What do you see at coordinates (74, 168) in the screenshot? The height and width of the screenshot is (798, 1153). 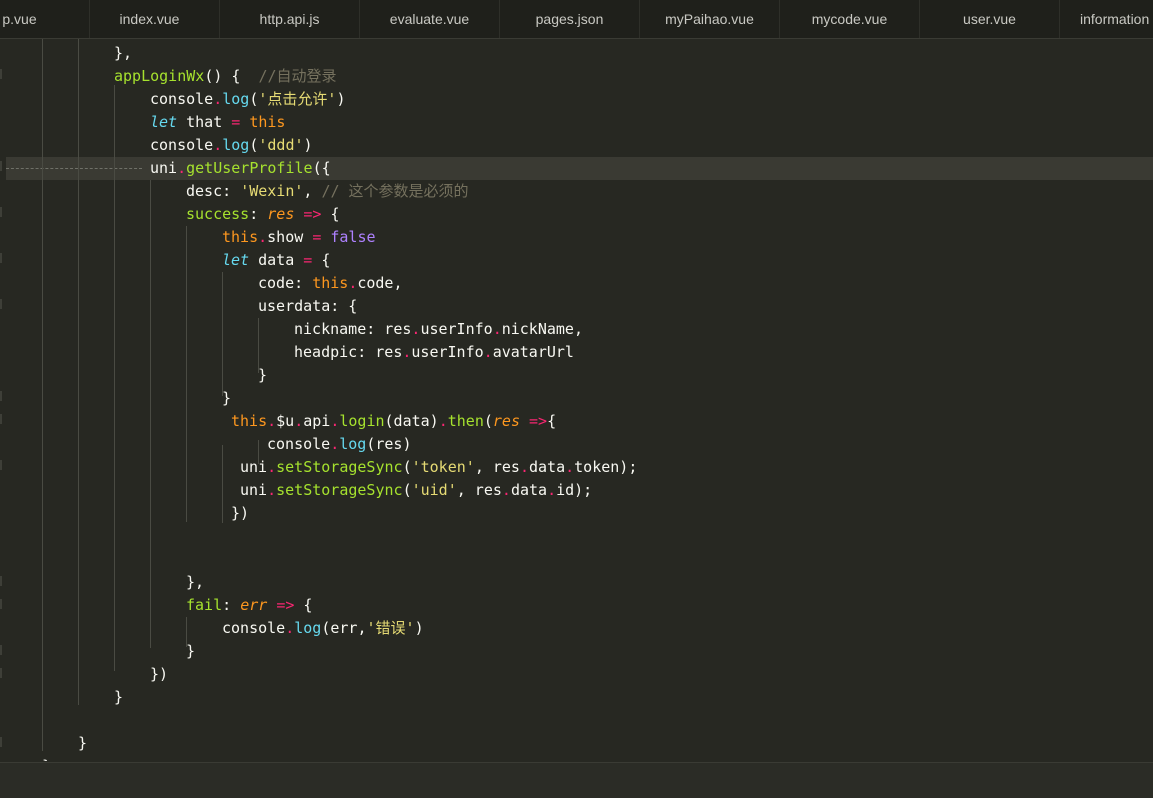 I see `whitespace-marker` at bounding box center [74, 168].